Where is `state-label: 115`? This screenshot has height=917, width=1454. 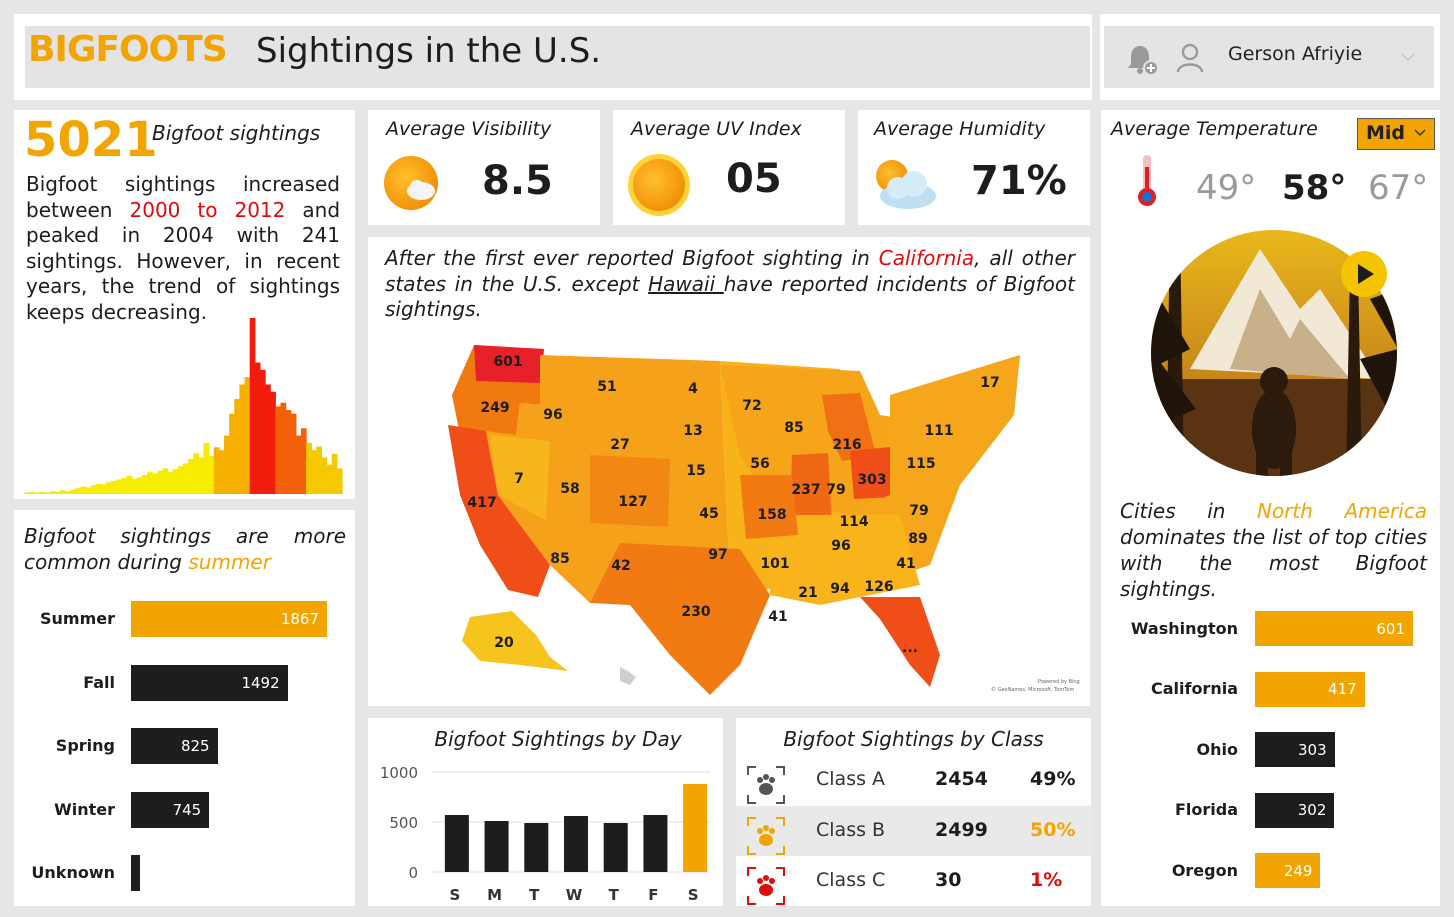
state-label: 115 is located at coordinates (920, 464).